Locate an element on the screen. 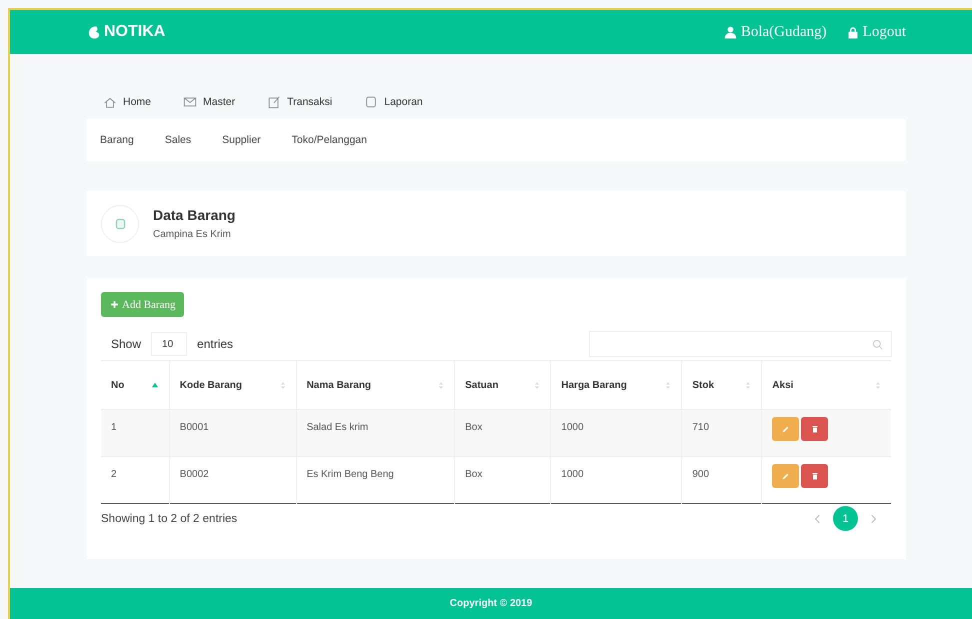 This screenshot has height=619, width=972. submenu-link: Supplier is located at coordinates (241, 140).